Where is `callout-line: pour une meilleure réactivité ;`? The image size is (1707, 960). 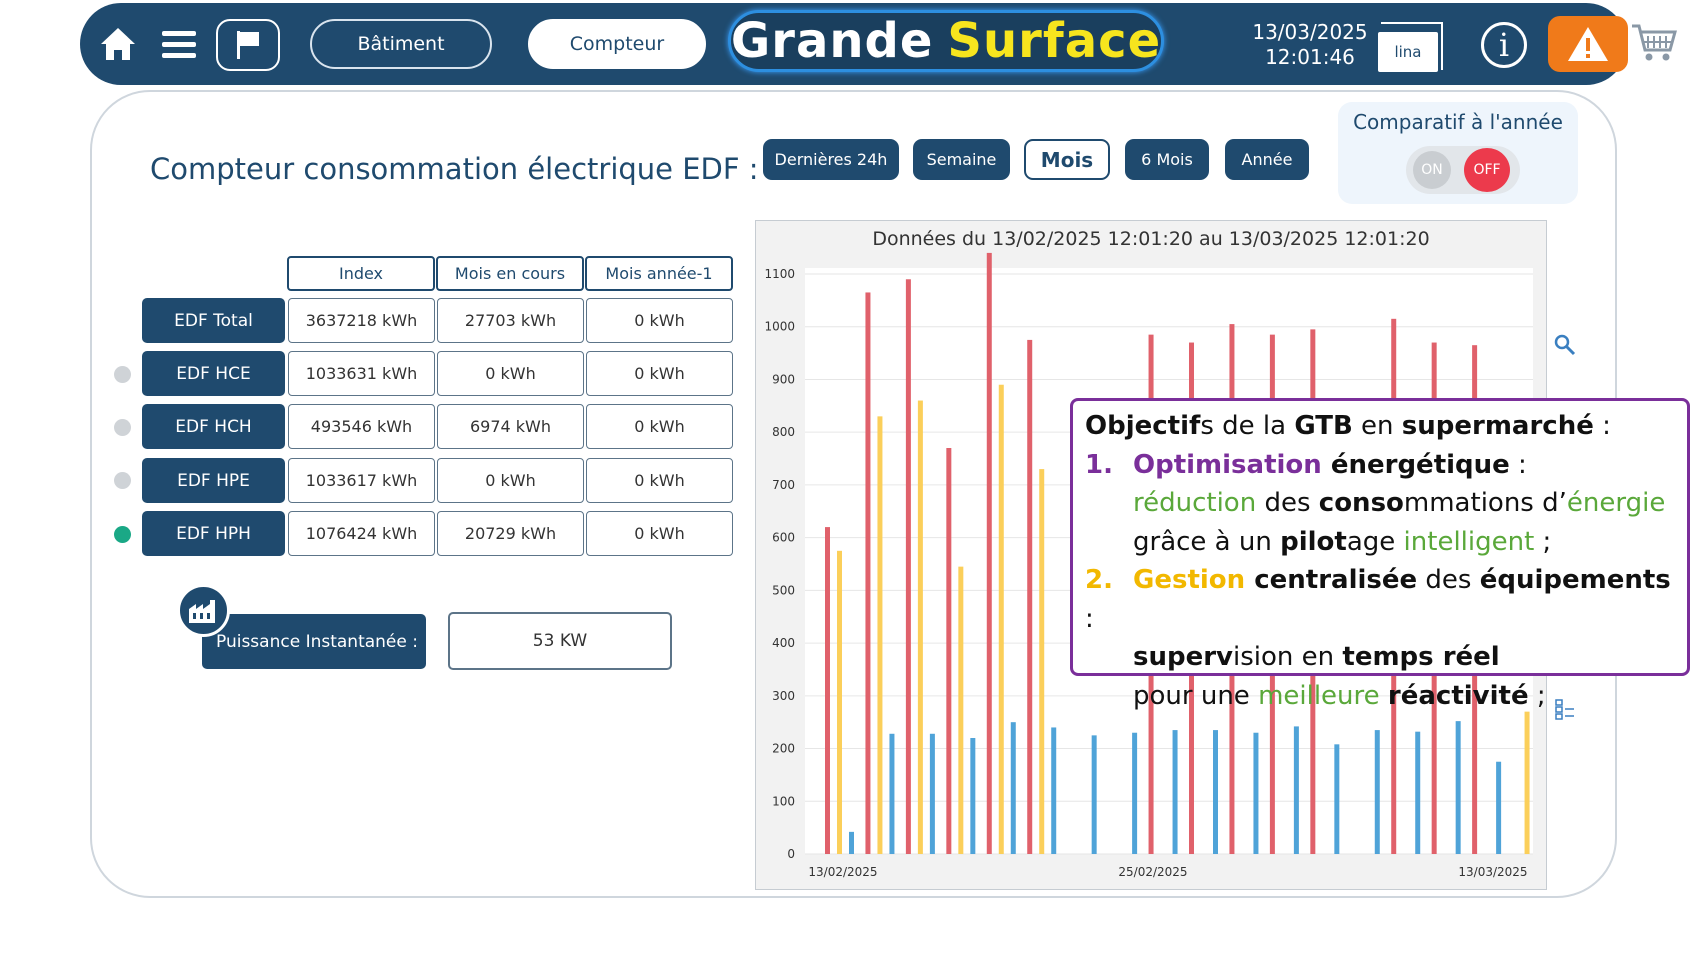
callout-line: pour une meilleure réactivité ; is located at coordinates (1339, 695).